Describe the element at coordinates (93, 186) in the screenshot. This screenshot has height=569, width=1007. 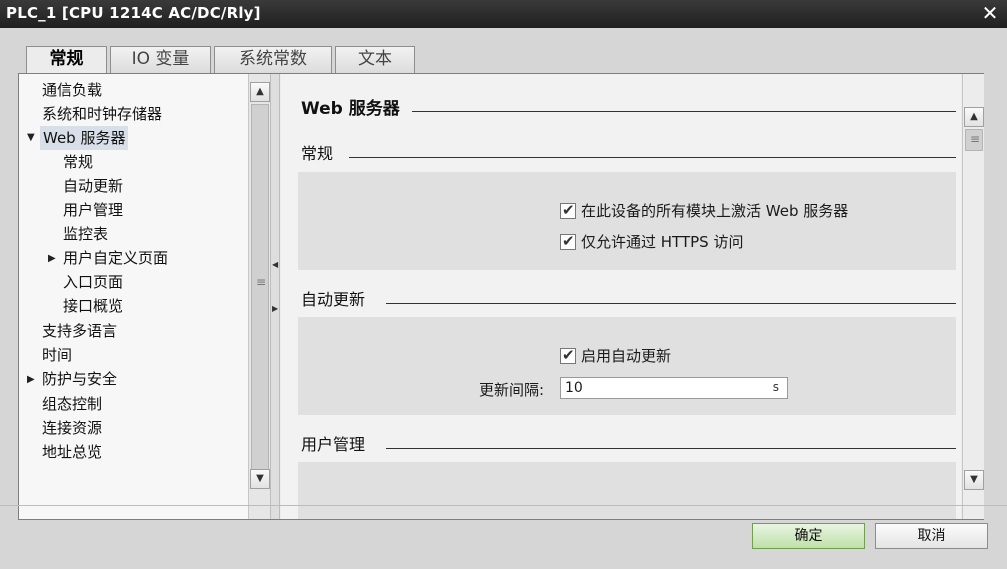
I see `nav-item-auto-update: 自动更新` at that location.